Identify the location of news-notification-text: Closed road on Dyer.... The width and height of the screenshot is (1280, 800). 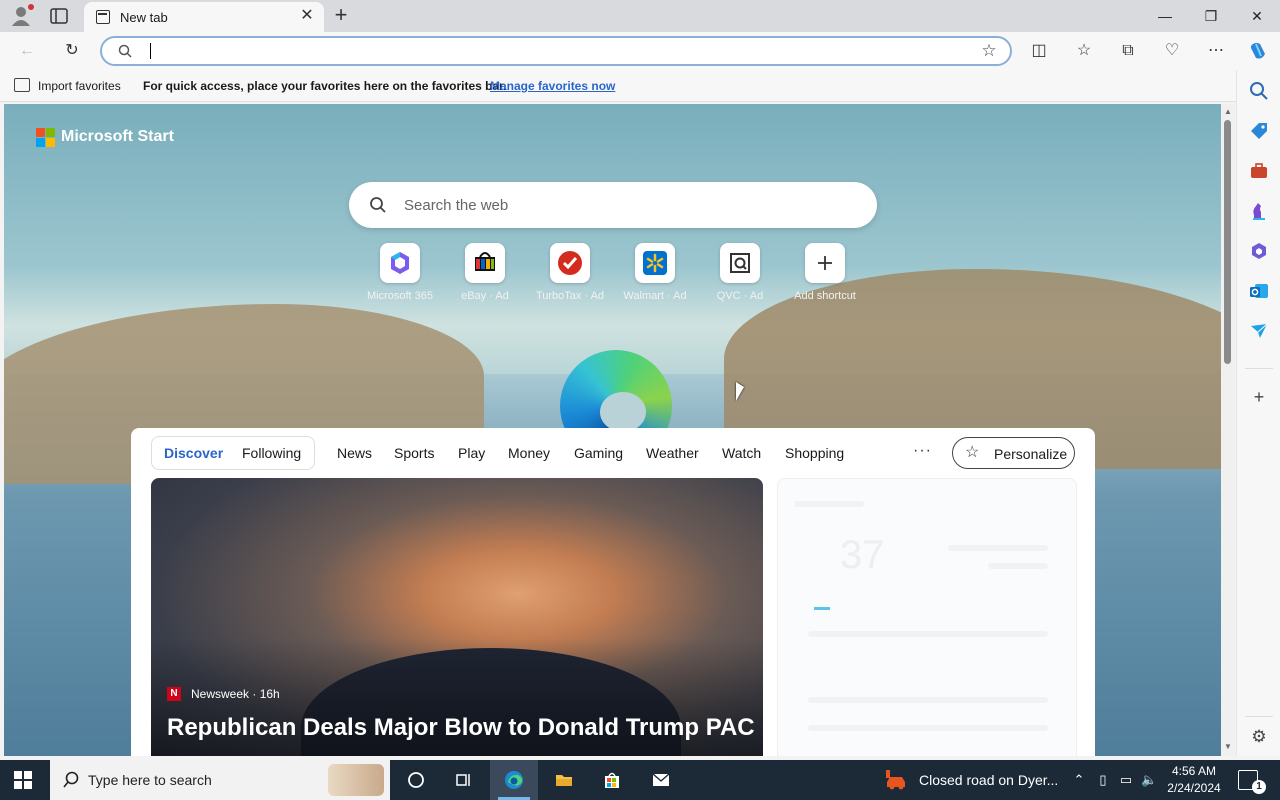
(988, 780).